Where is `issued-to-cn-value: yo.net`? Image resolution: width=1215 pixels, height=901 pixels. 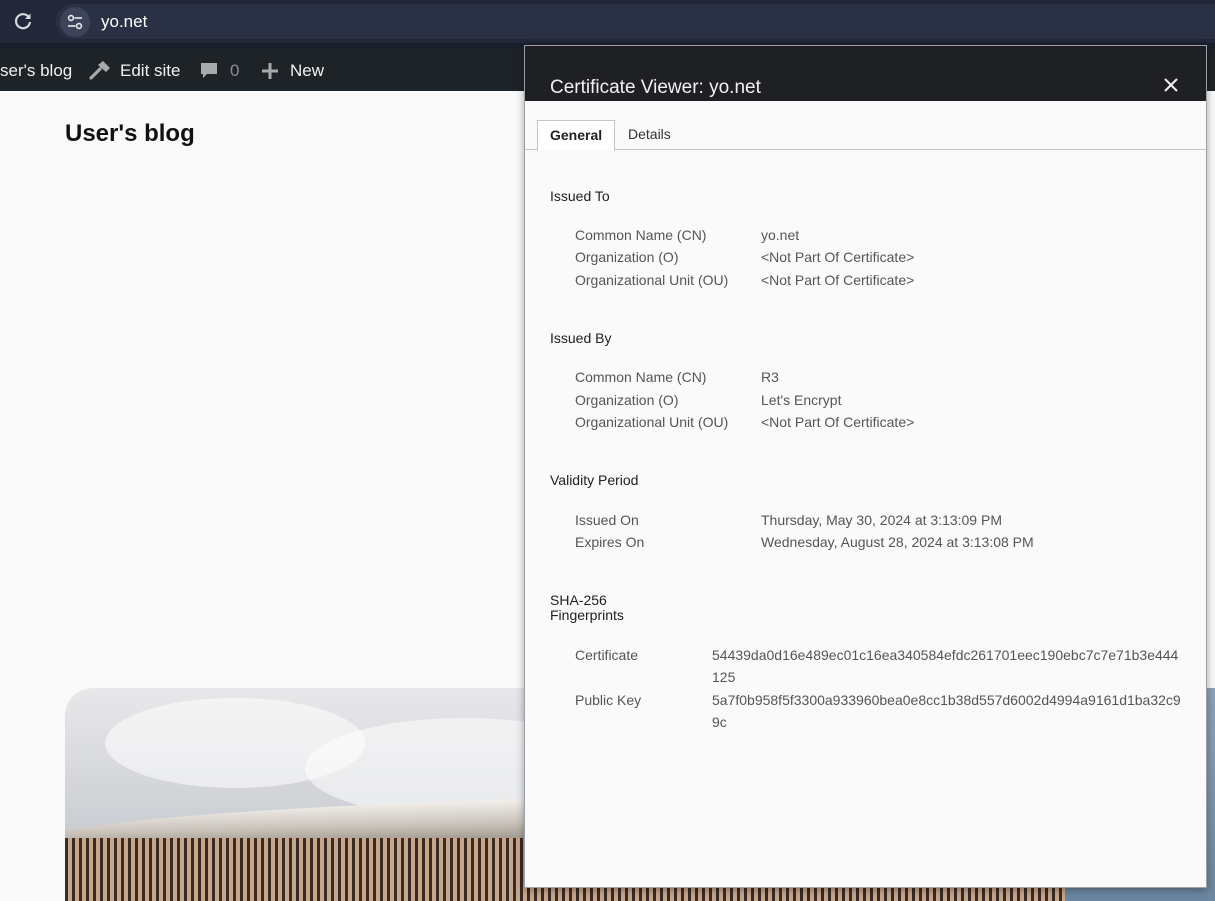 issued-to-cn-value: yo.net is located at coordinates (780, 235).